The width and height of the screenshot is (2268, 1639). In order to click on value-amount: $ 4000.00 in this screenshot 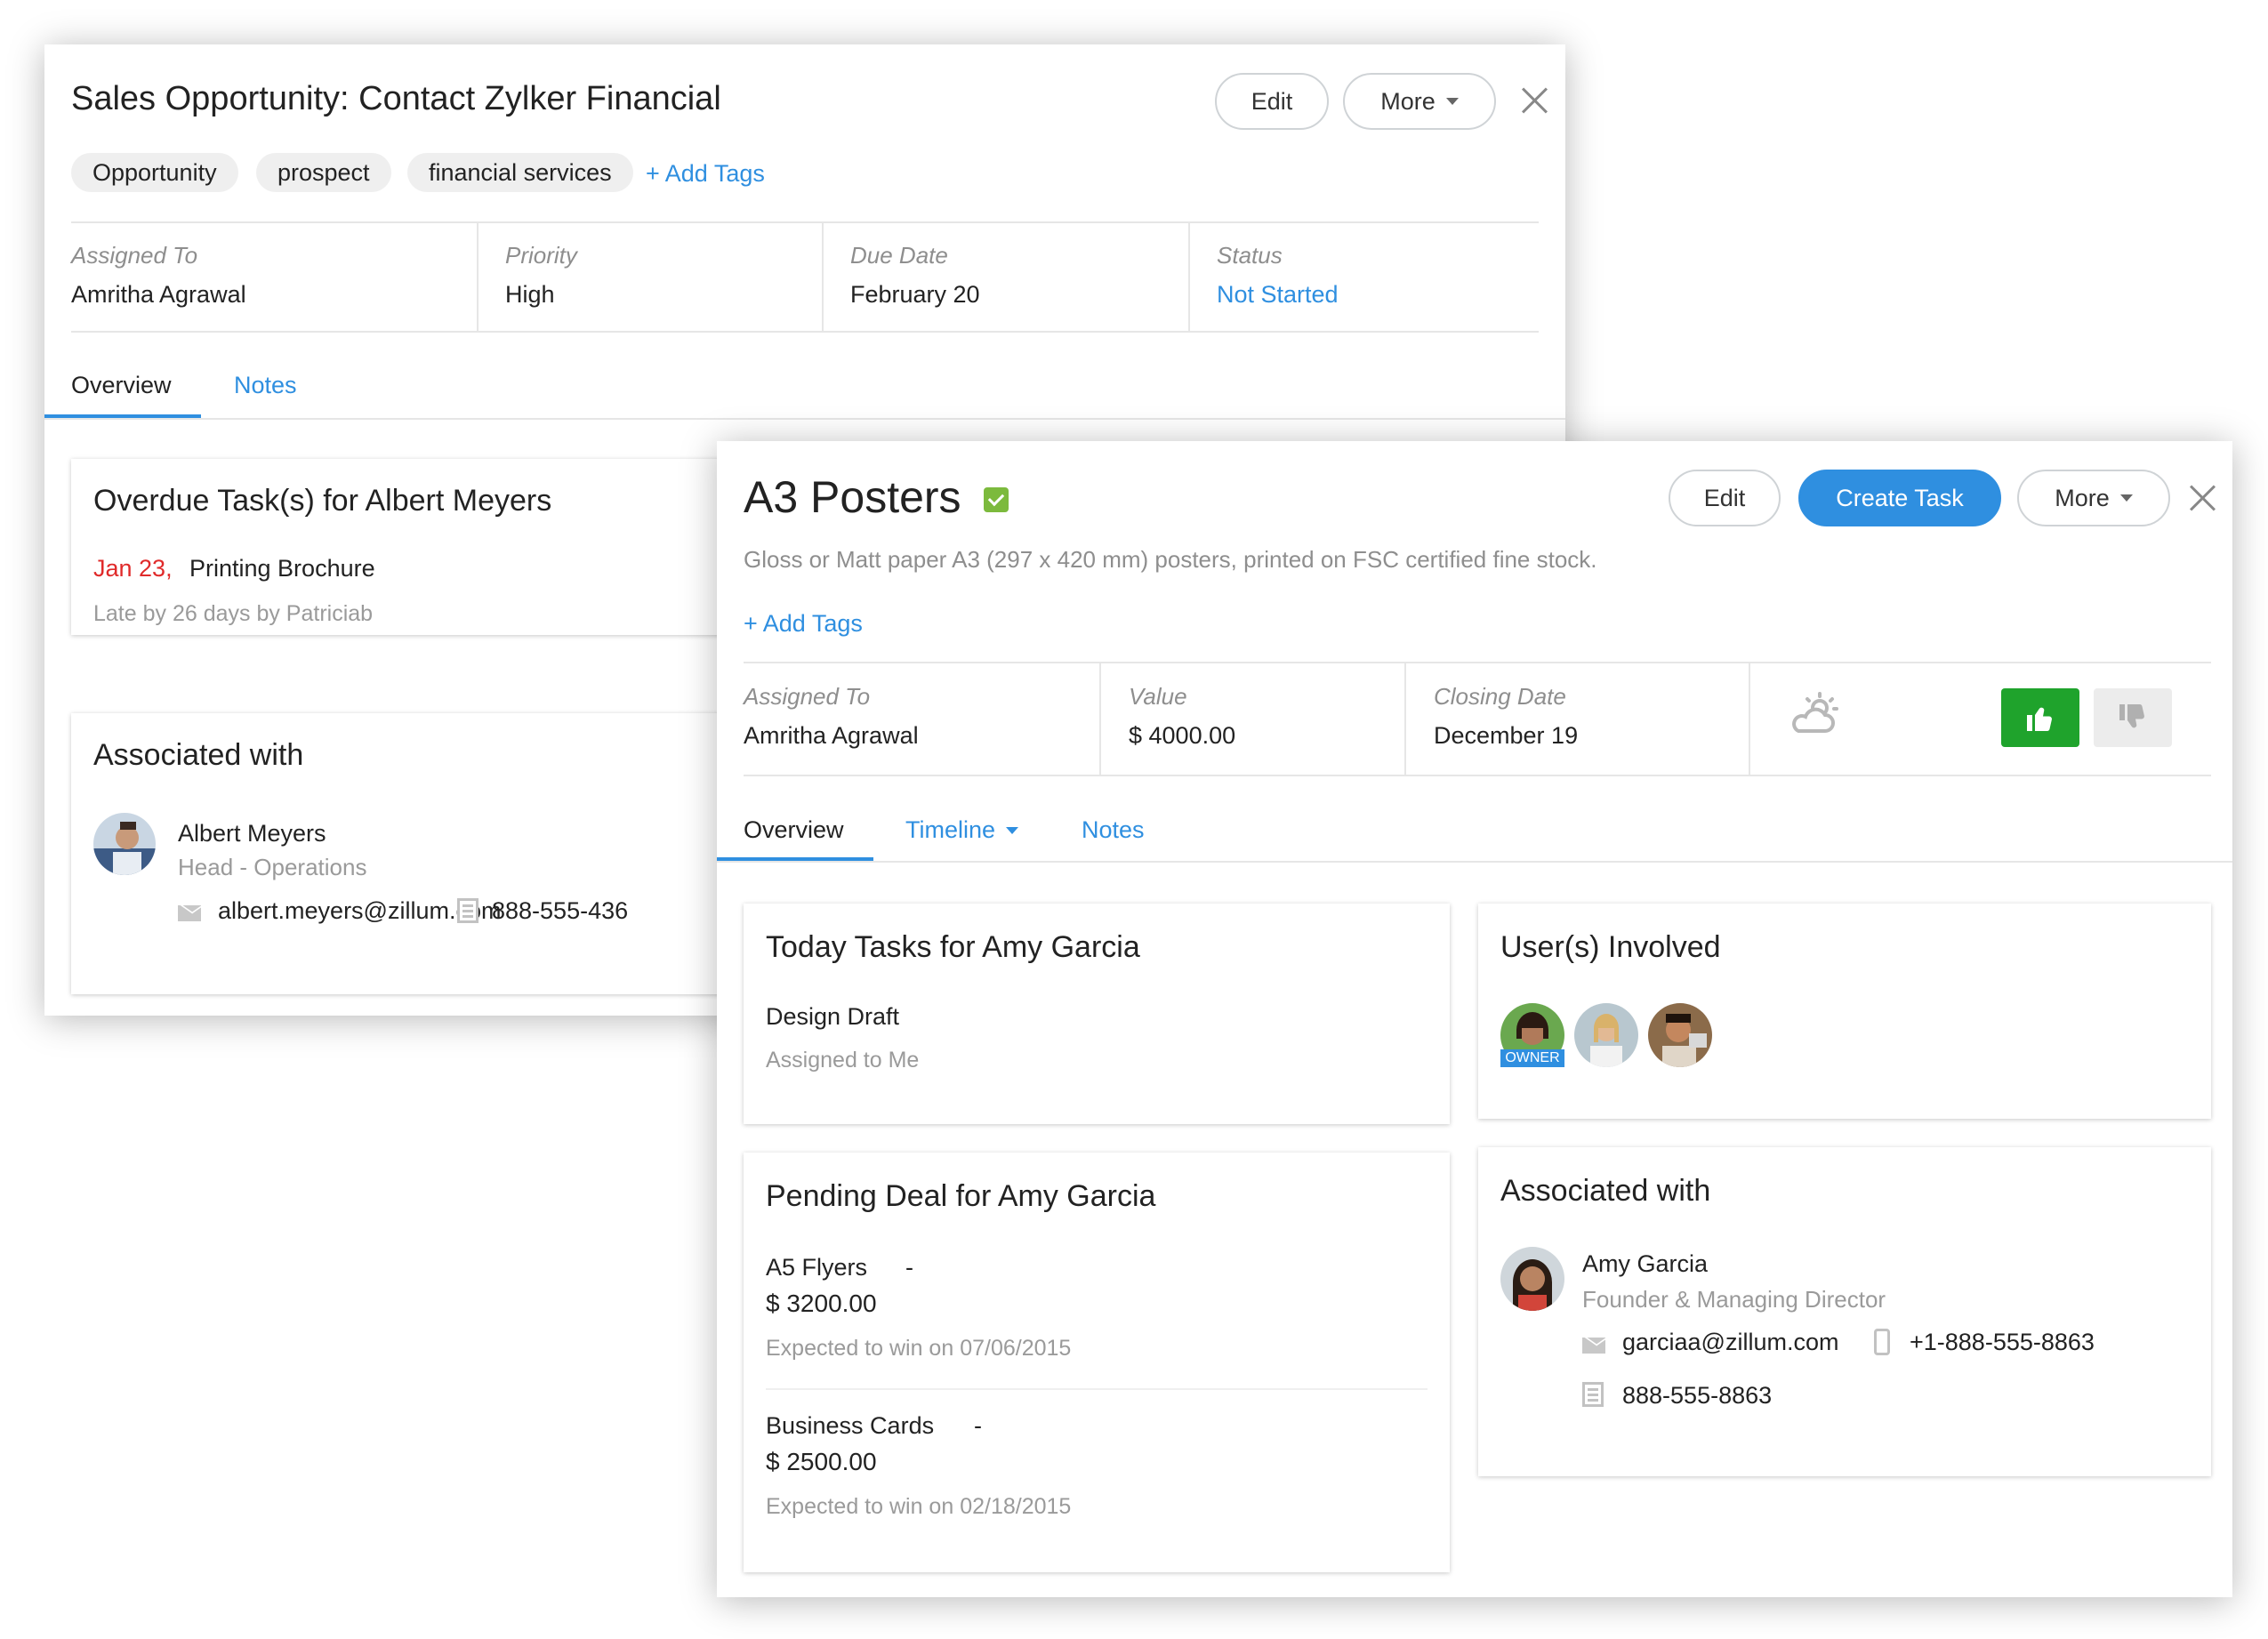, I will do `click(1182, 736)`.